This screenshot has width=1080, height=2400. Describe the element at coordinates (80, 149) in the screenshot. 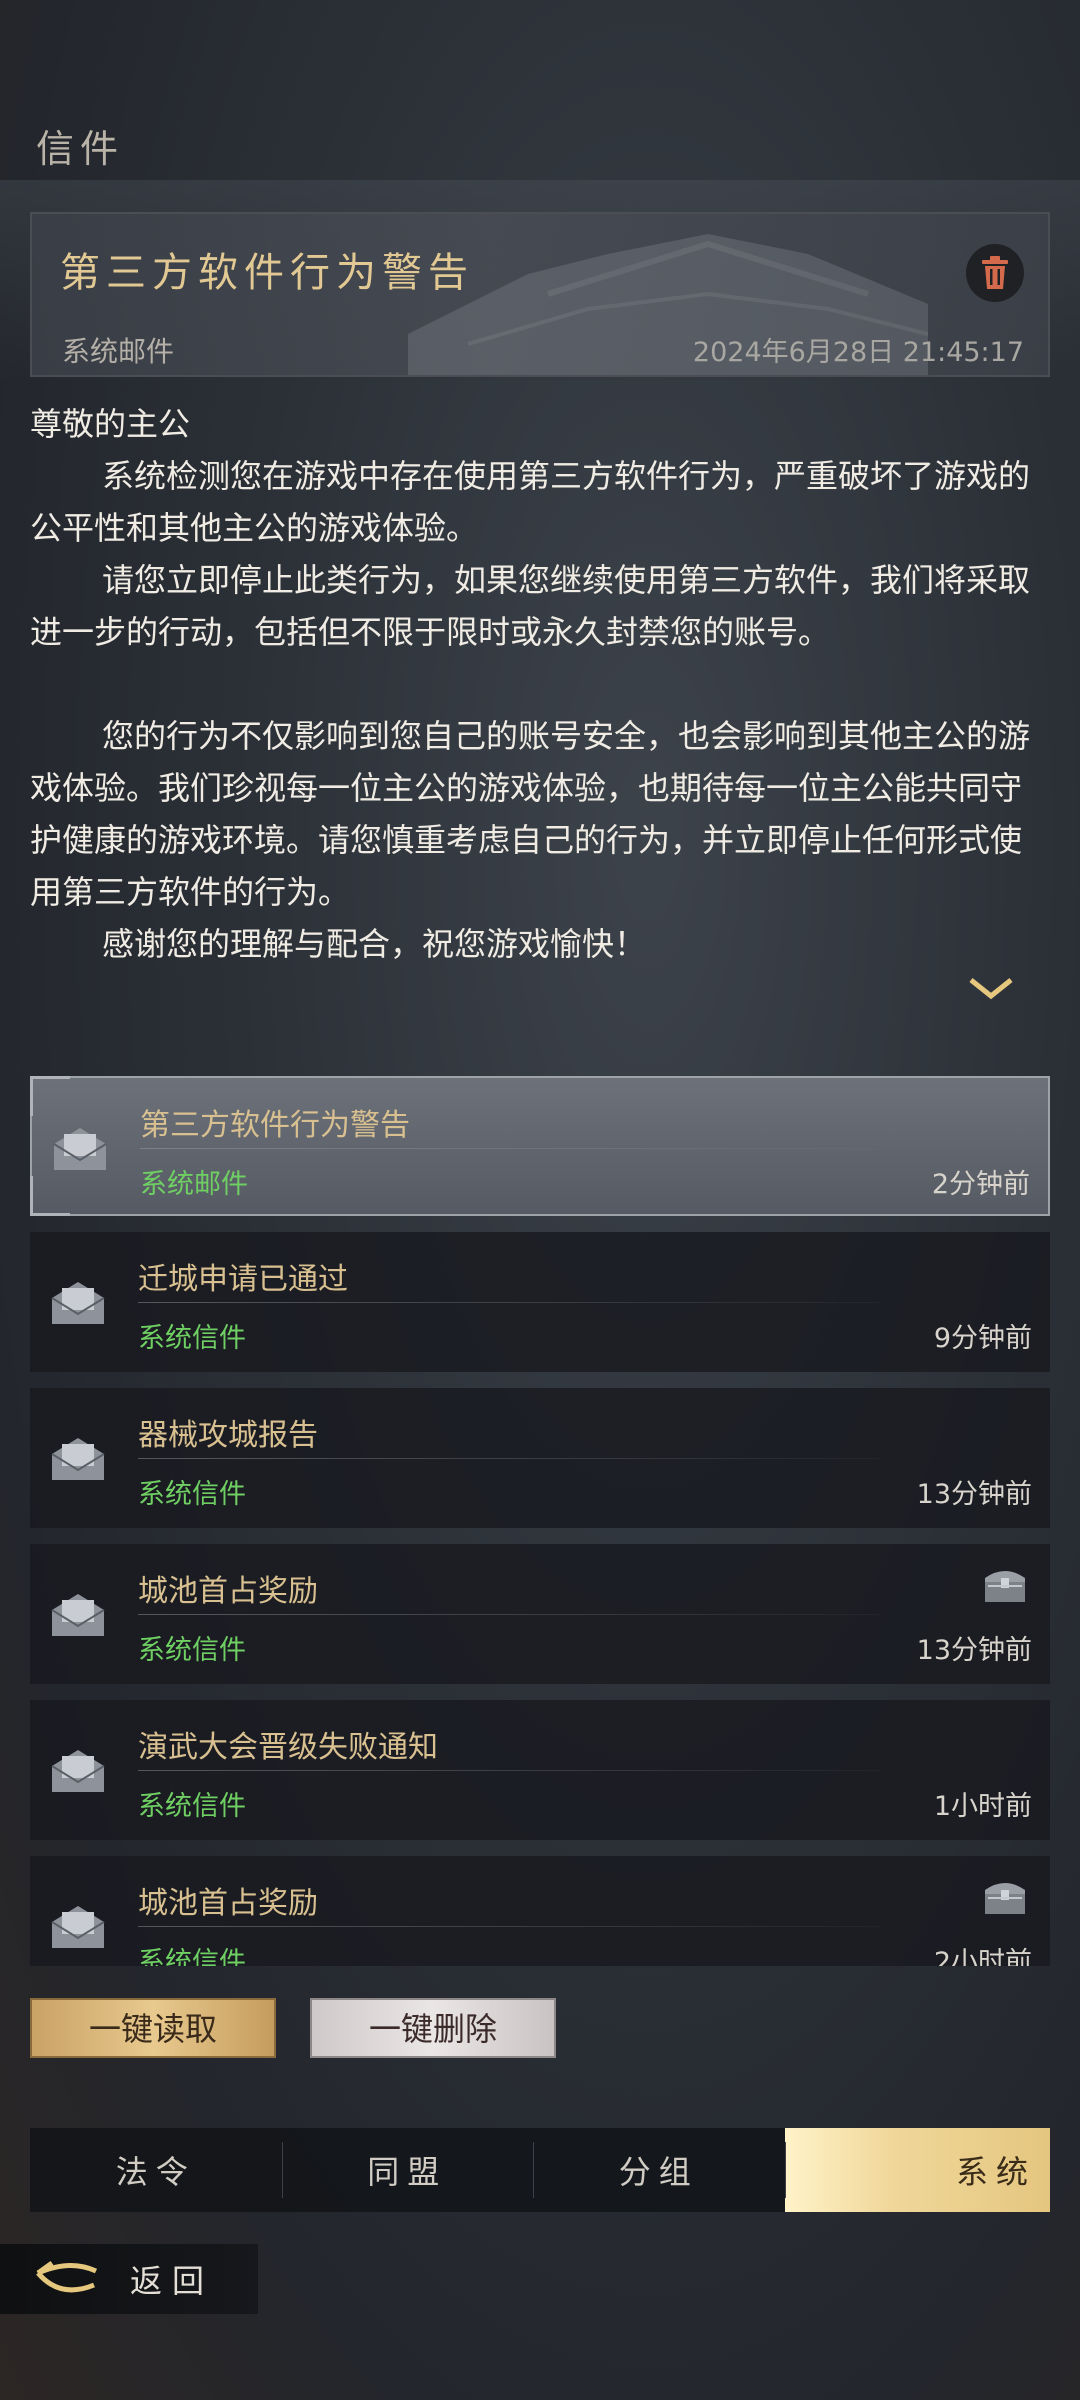

I see `page-title: 信件` at that location.